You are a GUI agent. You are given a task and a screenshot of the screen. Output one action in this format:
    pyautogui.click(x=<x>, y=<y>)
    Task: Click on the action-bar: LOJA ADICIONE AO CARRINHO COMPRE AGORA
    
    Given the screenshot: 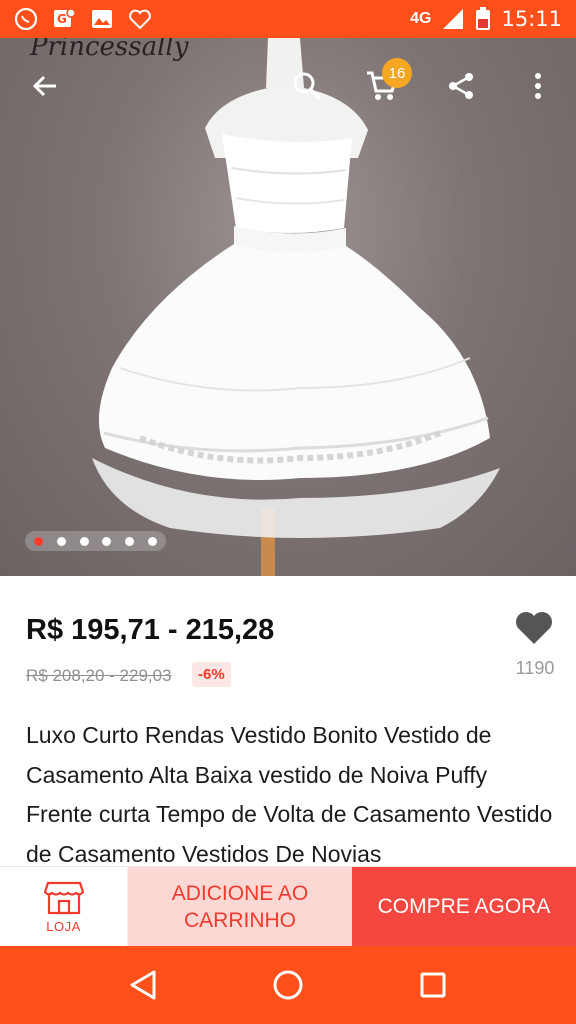 What is the action you would take?
    pyautogui.click(x=288, y=906)
    